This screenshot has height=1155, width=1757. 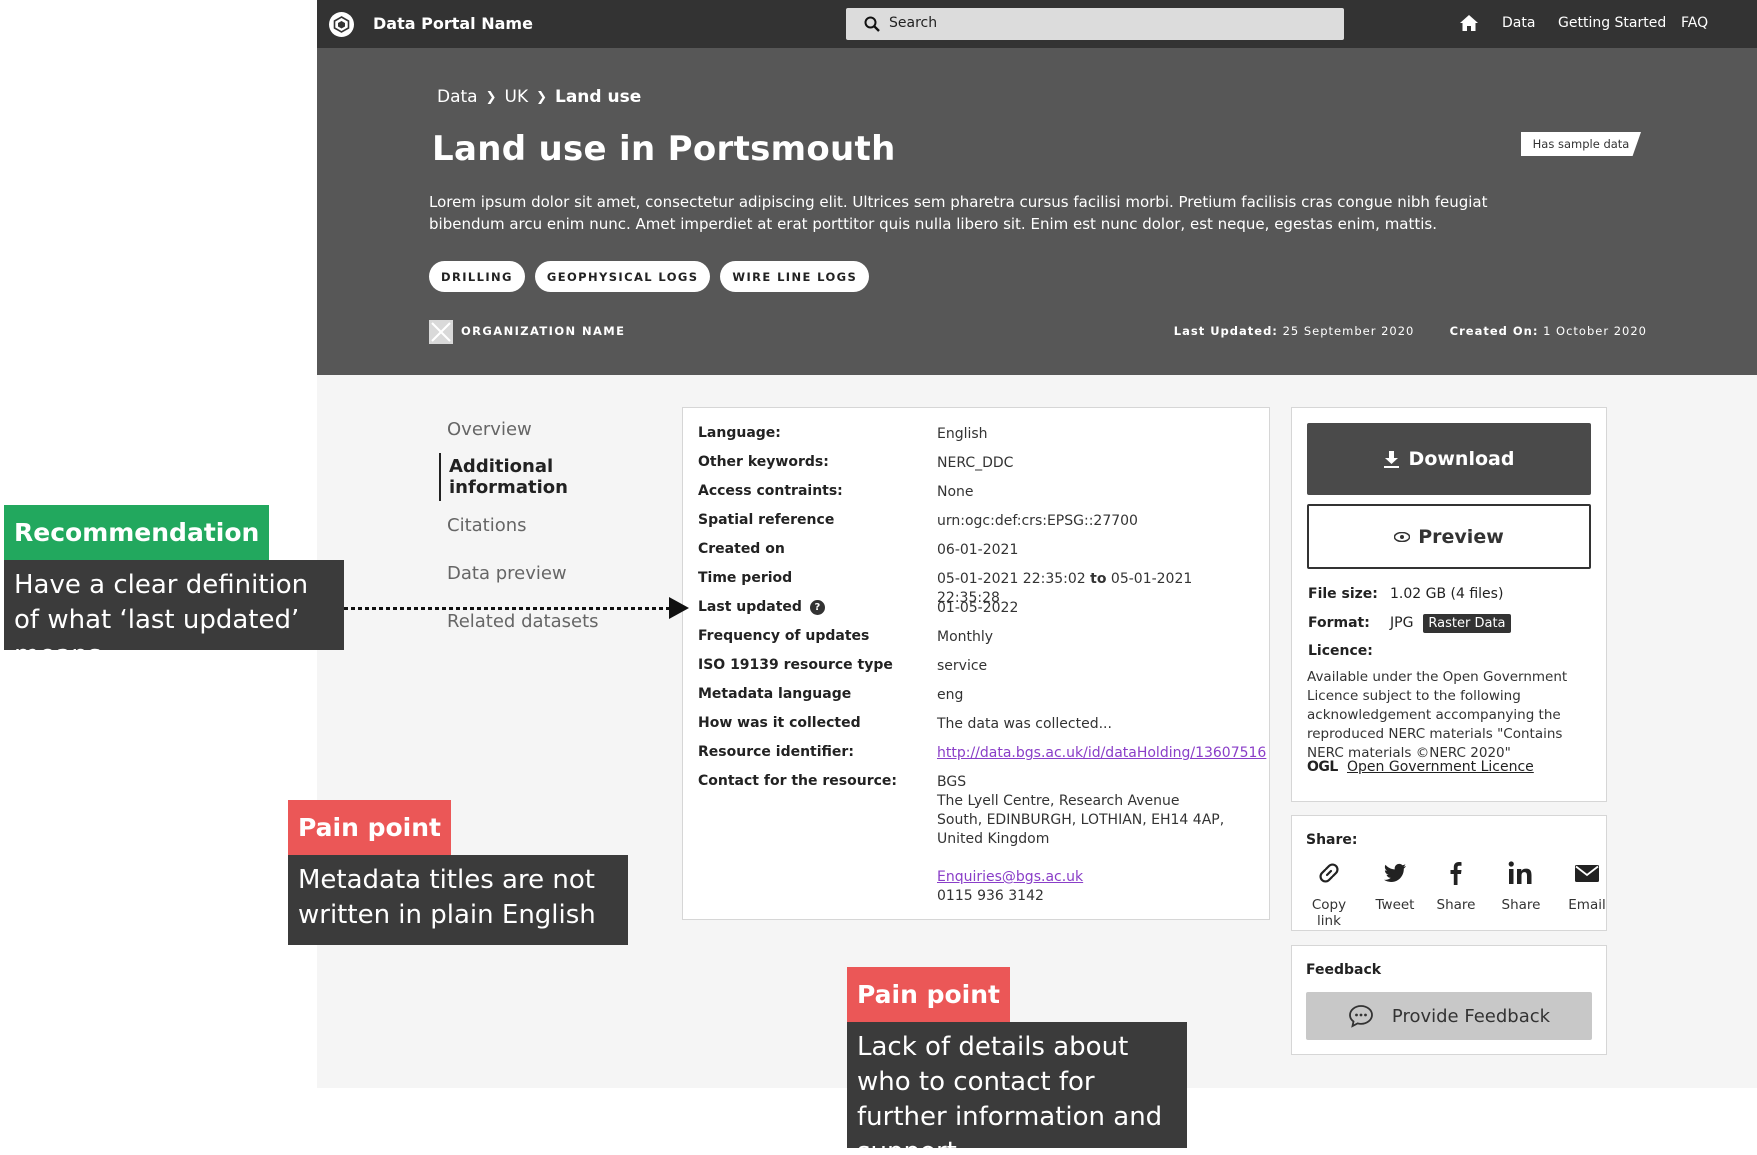 I want to click on facebook-icon, so click(x=1456, y=873).